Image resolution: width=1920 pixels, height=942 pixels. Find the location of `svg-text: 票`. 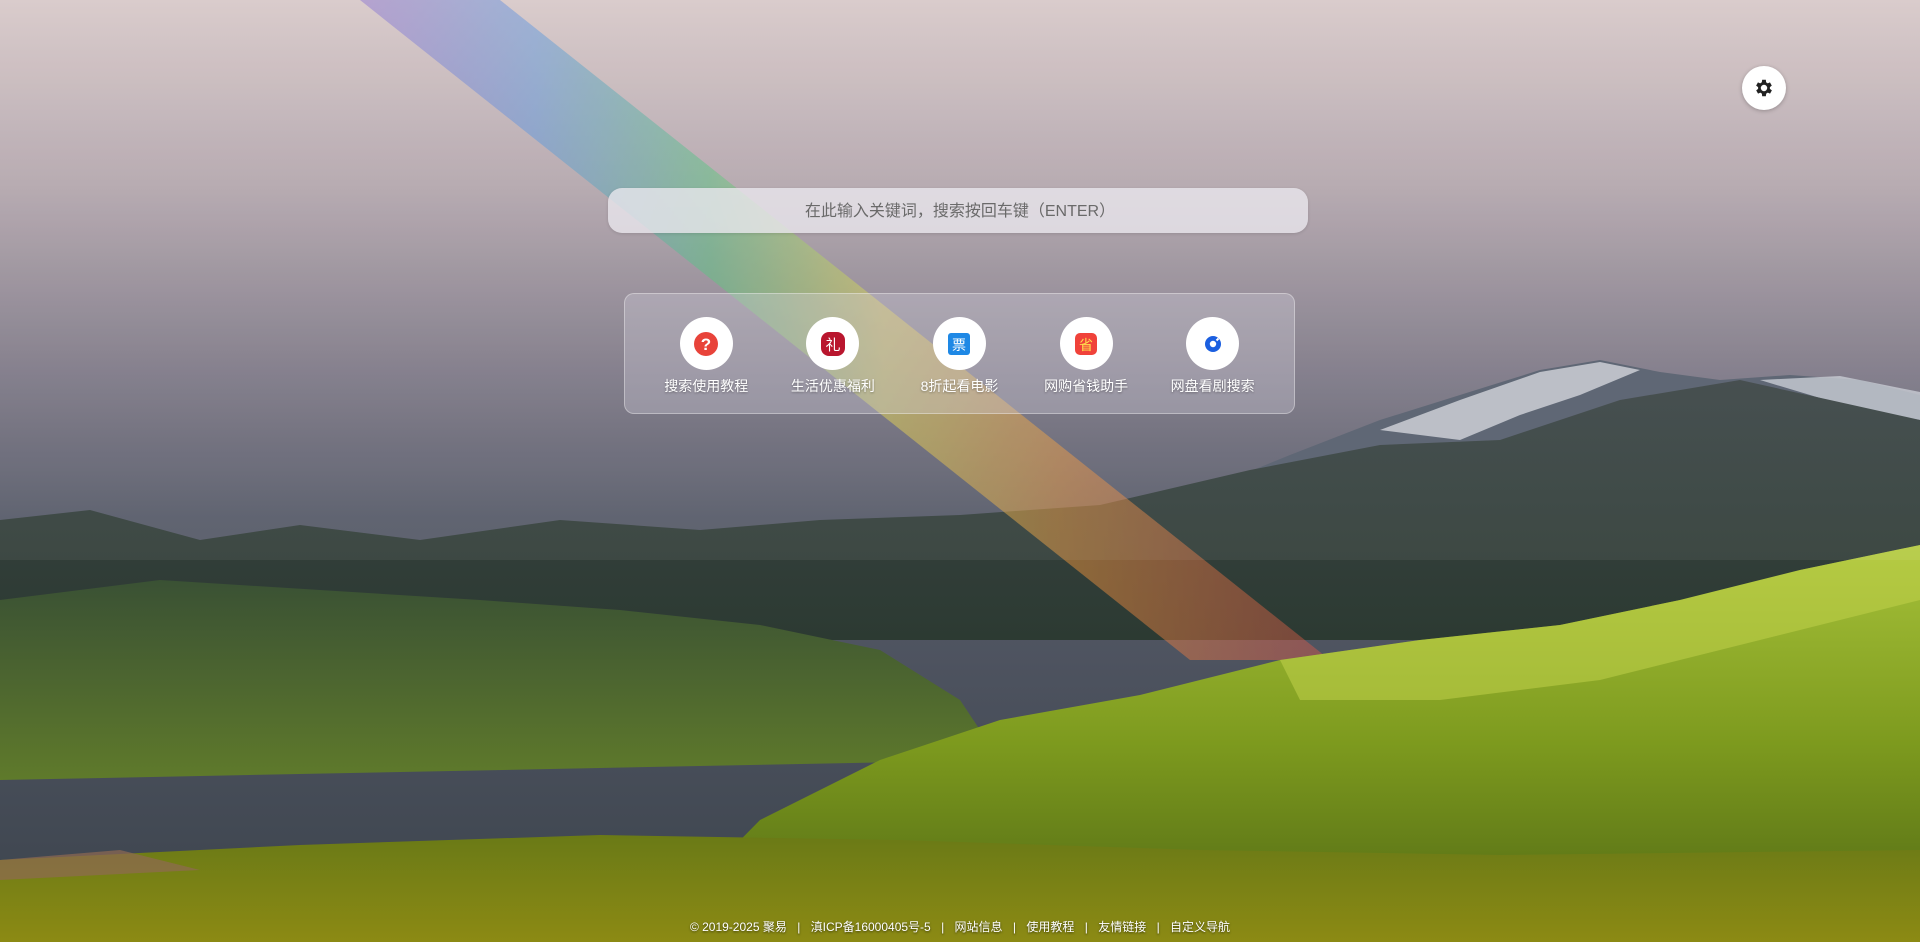

svg-text: 票 is located at coordinates (959, 346).